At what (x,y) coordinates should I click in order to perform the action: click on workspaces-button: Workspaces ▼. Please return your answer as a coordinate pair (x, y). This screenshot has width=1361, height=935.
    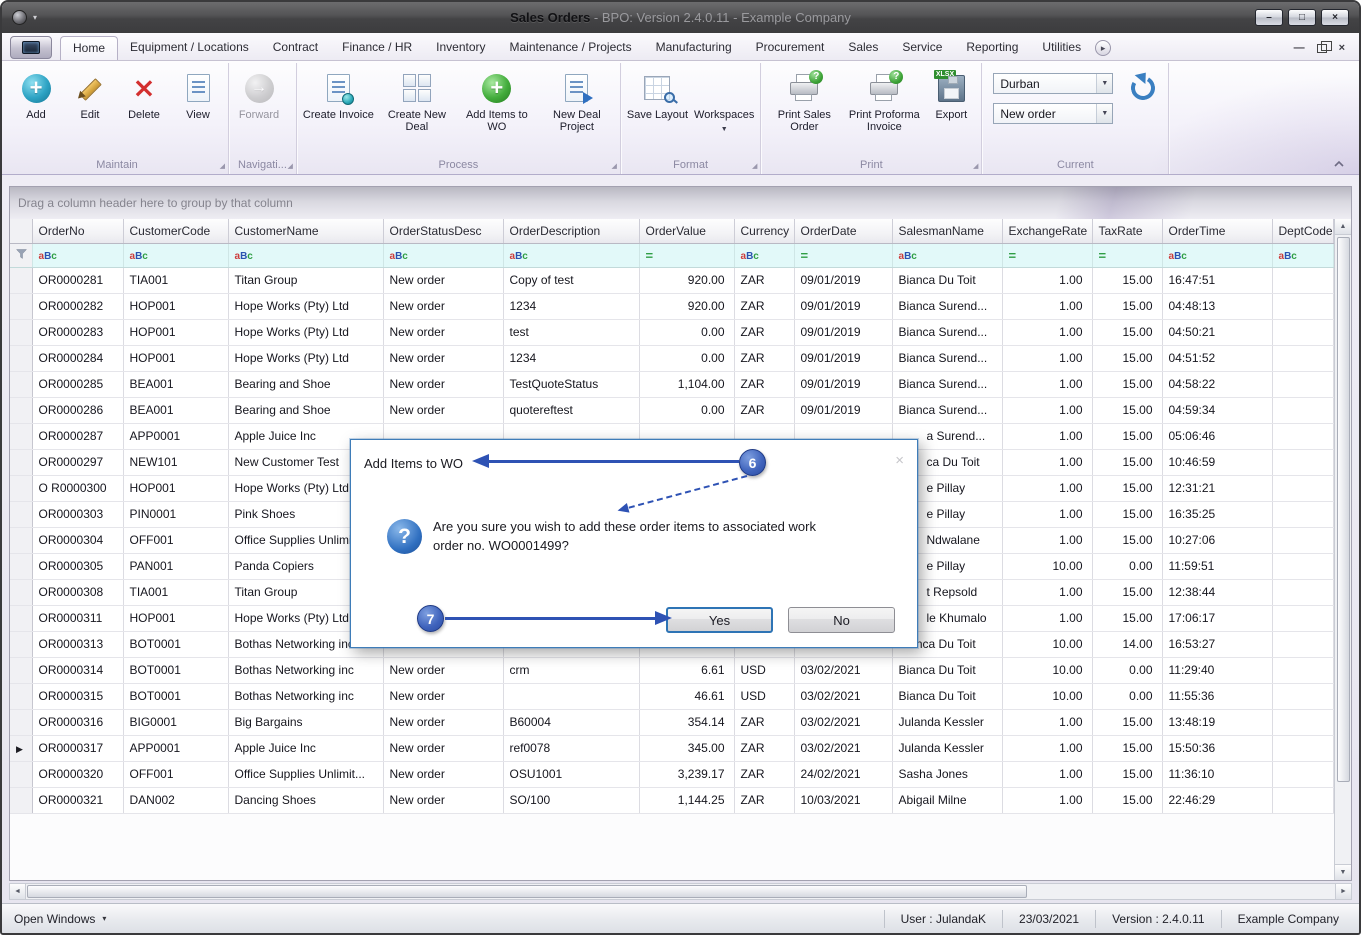
    Looking at the image, I should click on (724, 102).